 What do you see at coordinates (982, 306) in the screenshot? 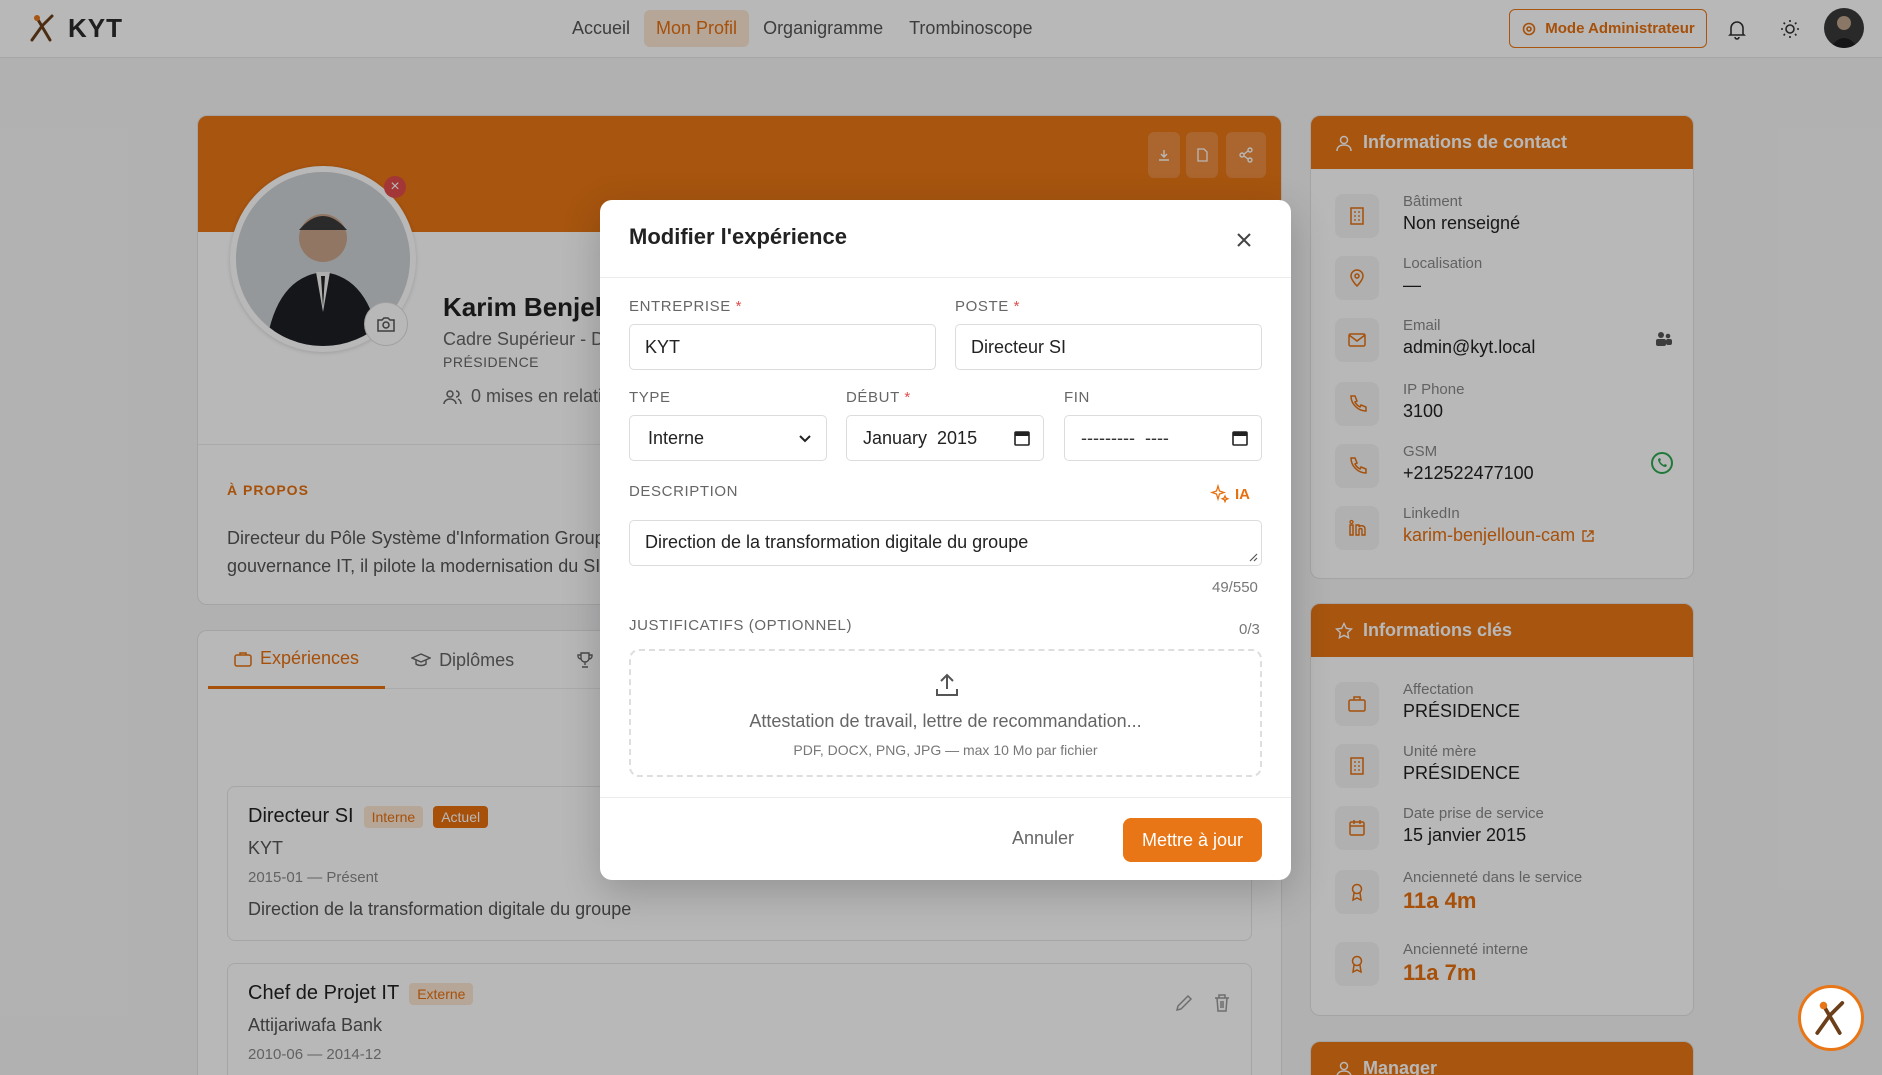
I see `poste-label-text: POSTE` at bounding box center [982, 306].